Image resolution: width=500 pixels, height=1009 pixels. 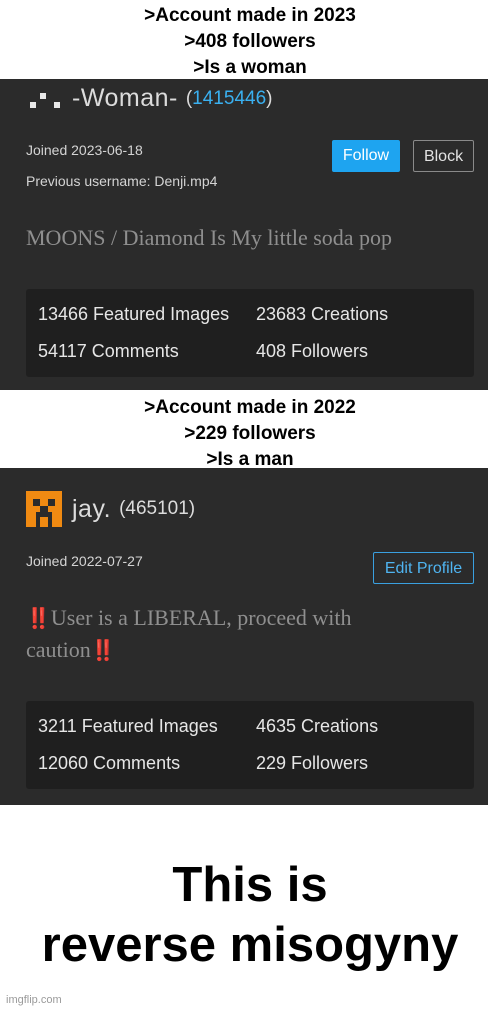 What do you see at coordinates (322, 314) in the screenshot?
I see `stat-creations: 23683 Creations` at bounding box center [322, 314].